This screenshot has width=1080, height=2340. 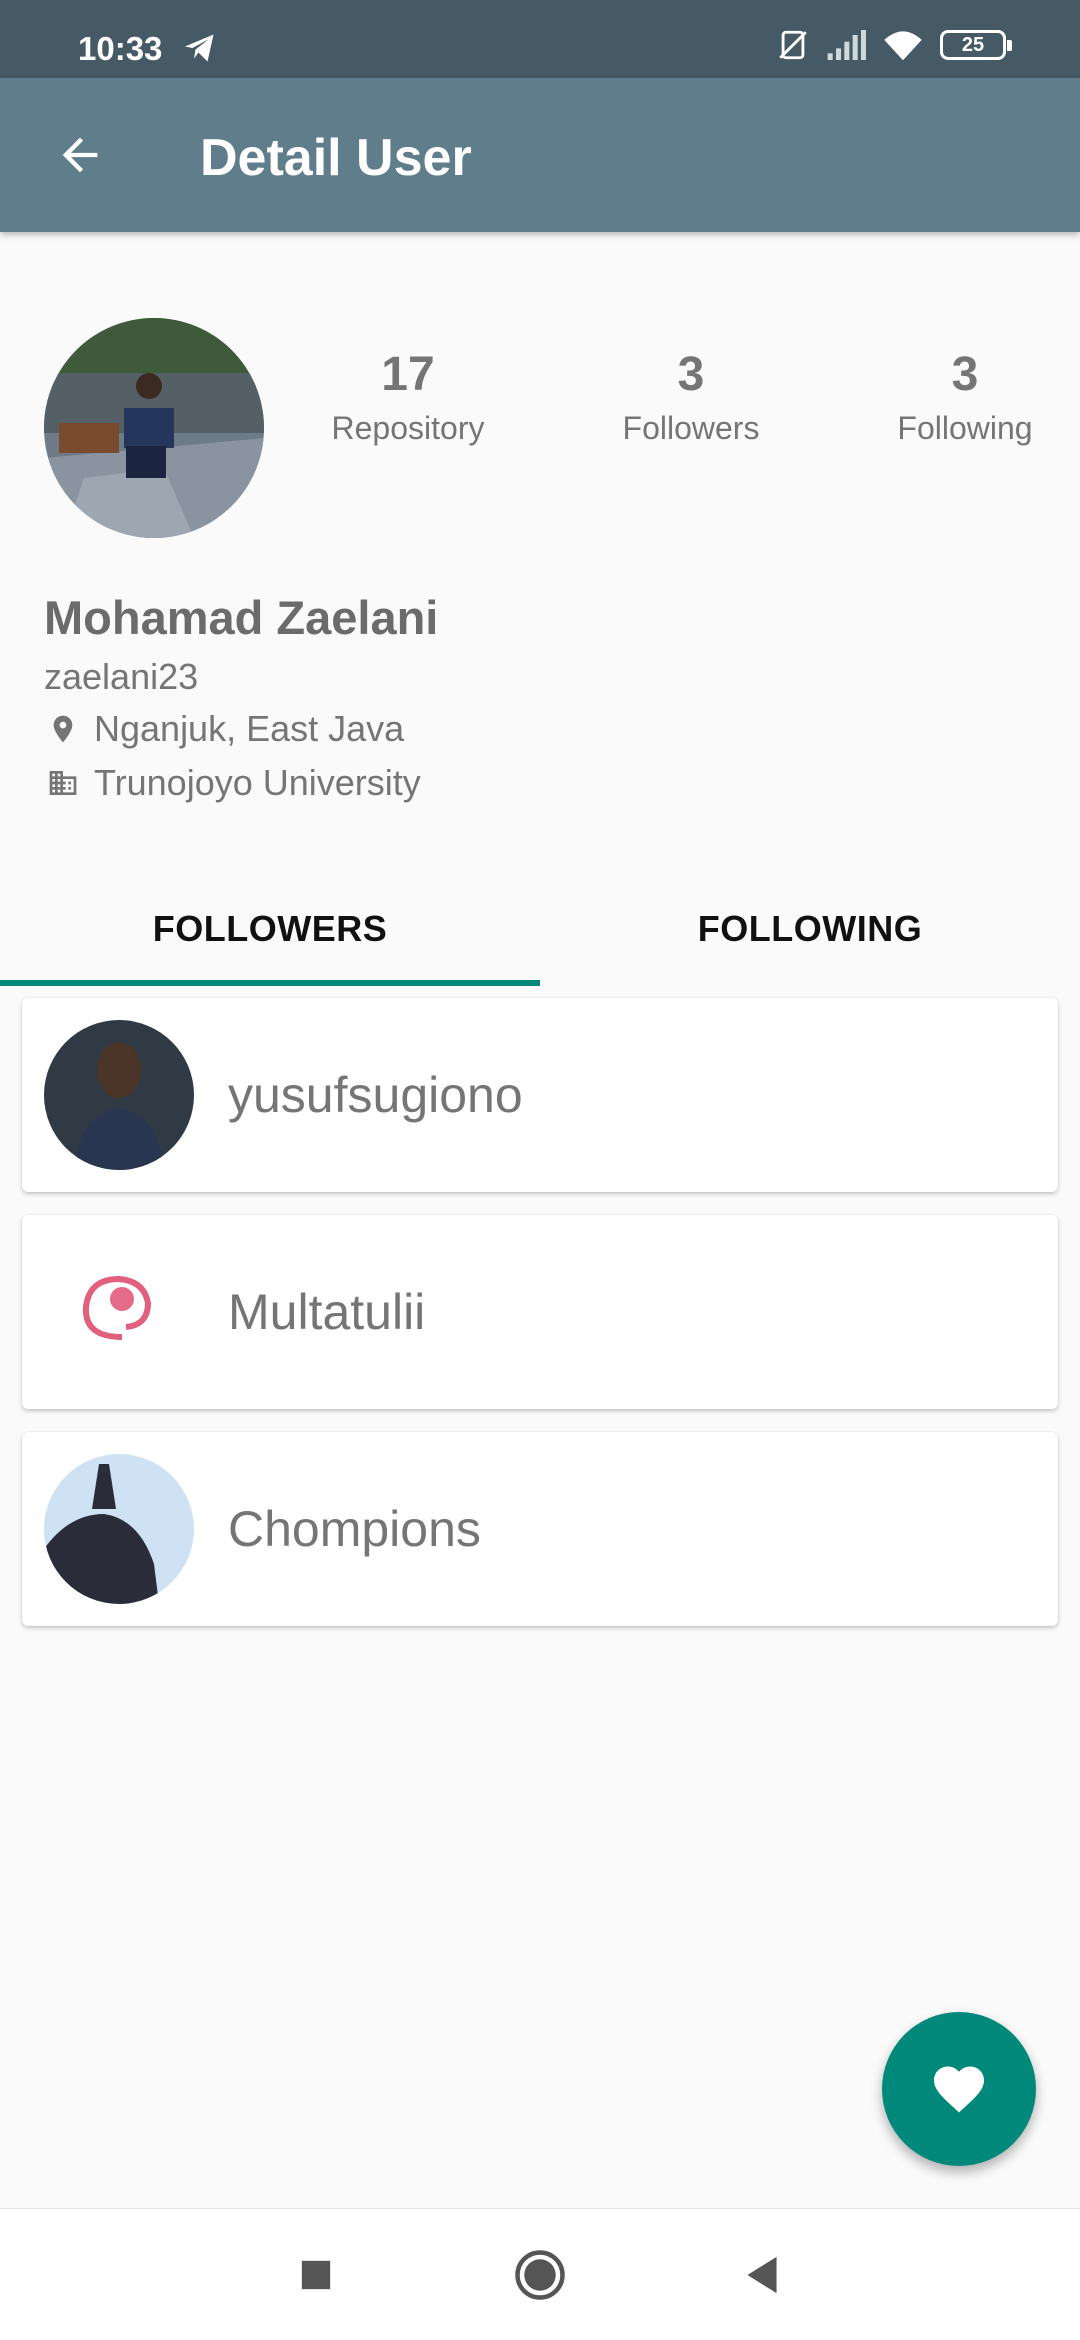 I want to click on profile-name: Mohamad Zaelani, so click(x=241, y=617).